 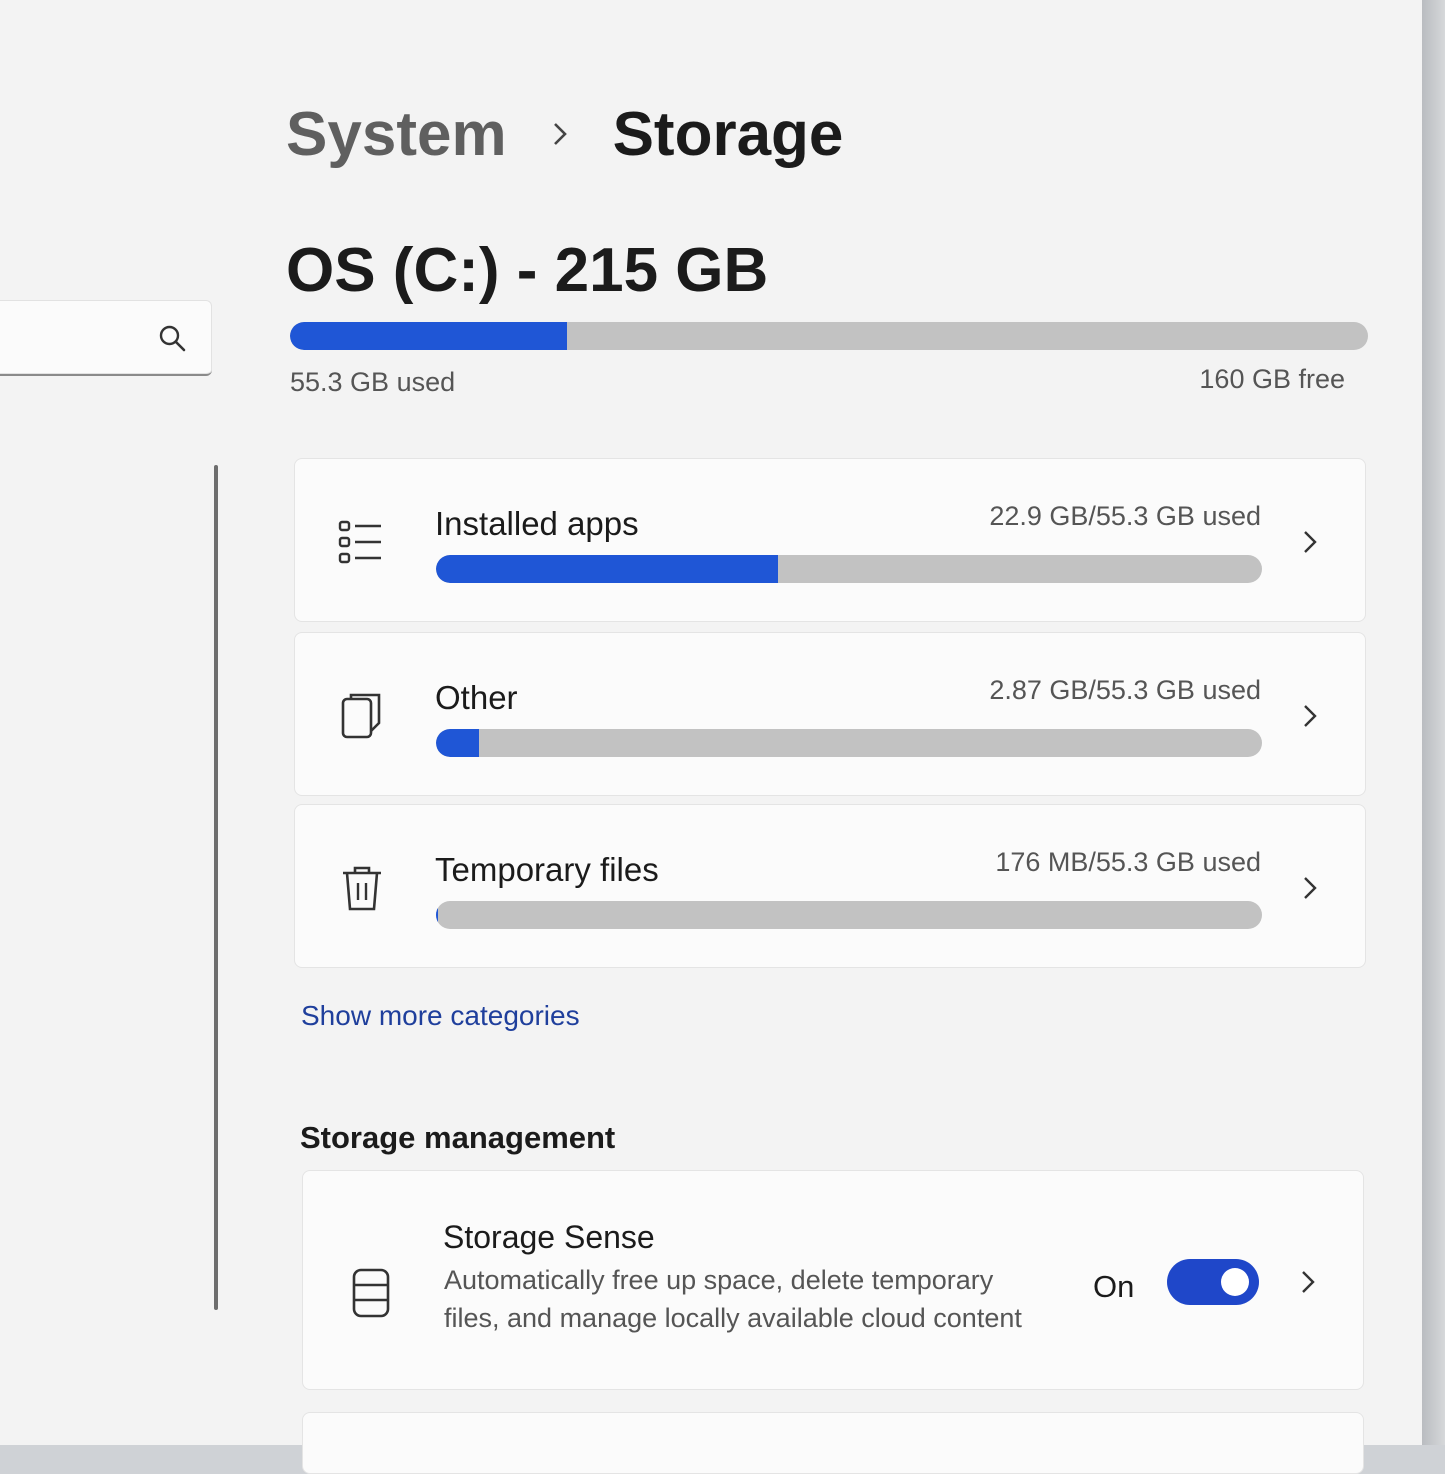 What do you see at coordinates (440, 1016) in the screenshot?
I see `show-more-categories-link: Show more categories` at bounding box center [440, 1016].